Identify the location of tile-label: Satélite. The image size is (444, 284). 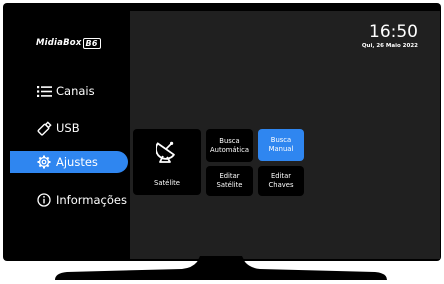
(167, 183).